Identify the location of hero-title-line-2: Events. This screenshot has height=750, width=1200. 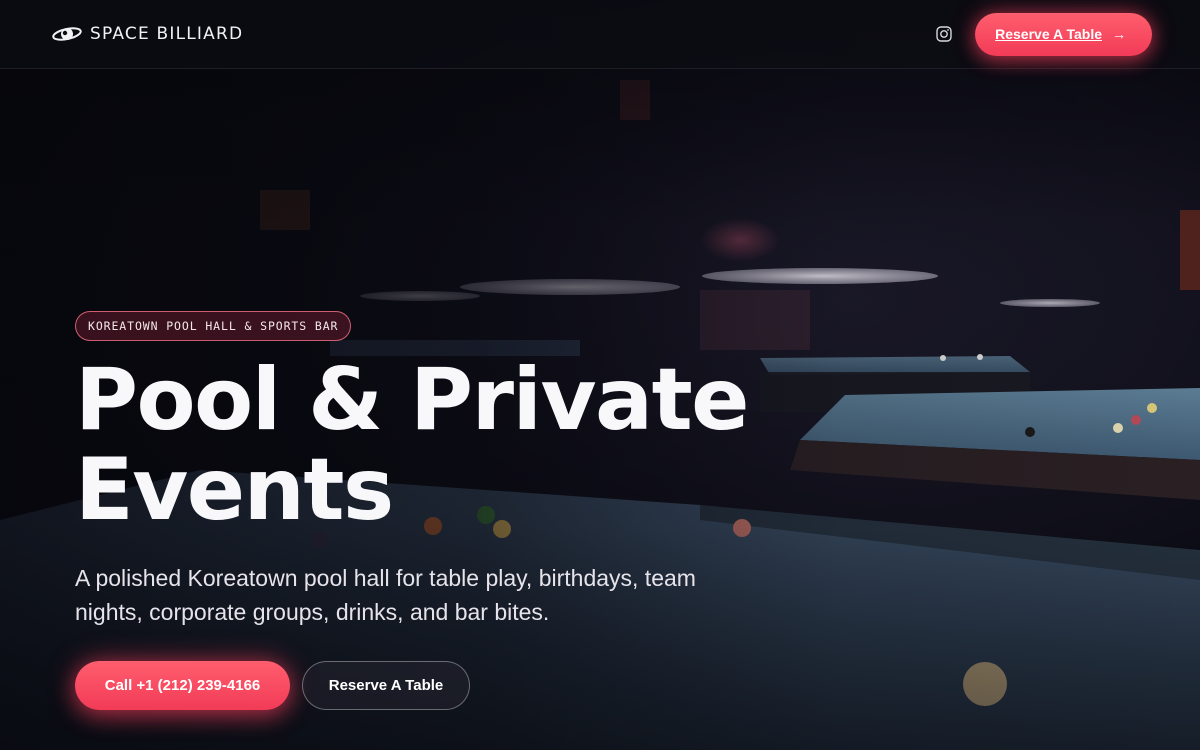
(234, 490).